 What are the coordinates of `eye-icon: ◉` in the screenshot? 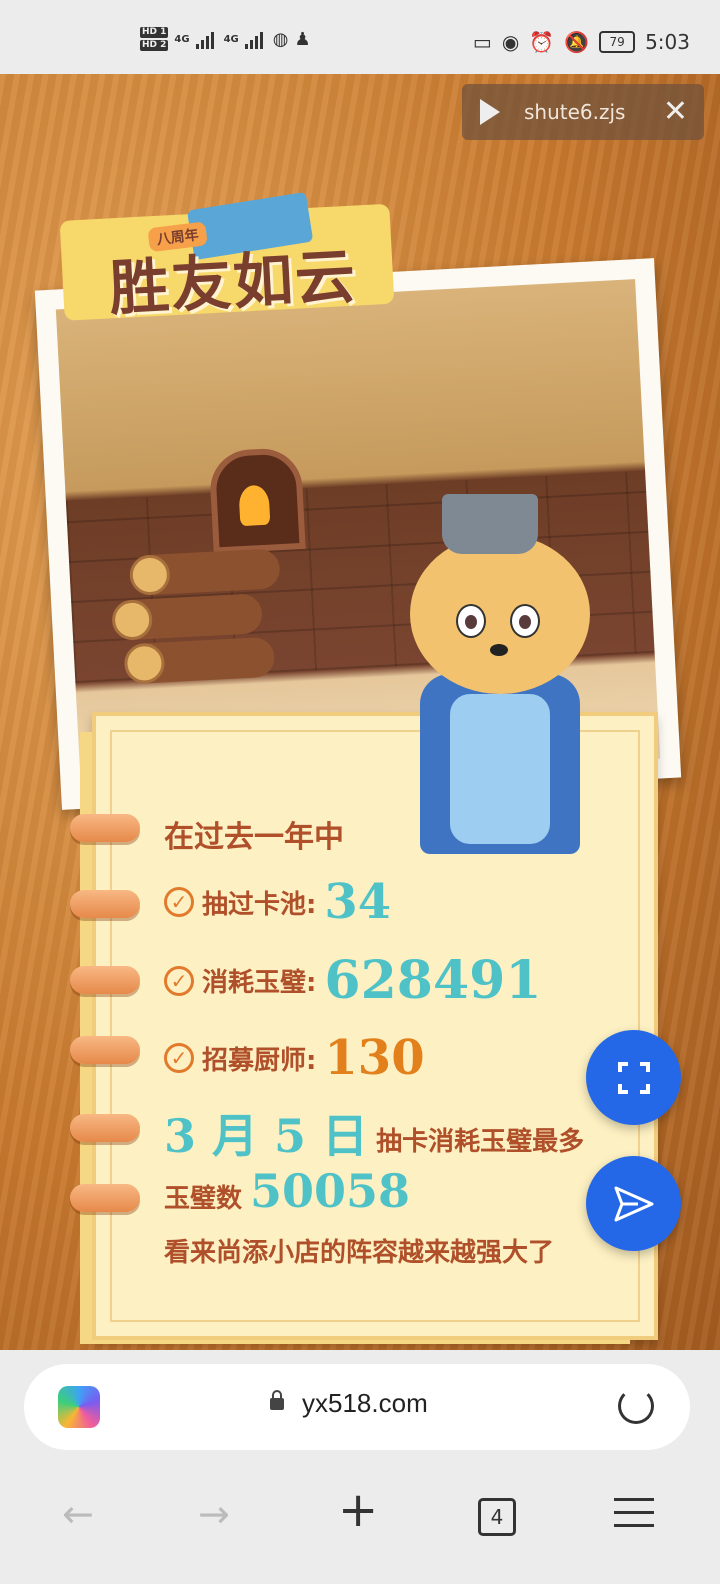 It's located at (510, 42).